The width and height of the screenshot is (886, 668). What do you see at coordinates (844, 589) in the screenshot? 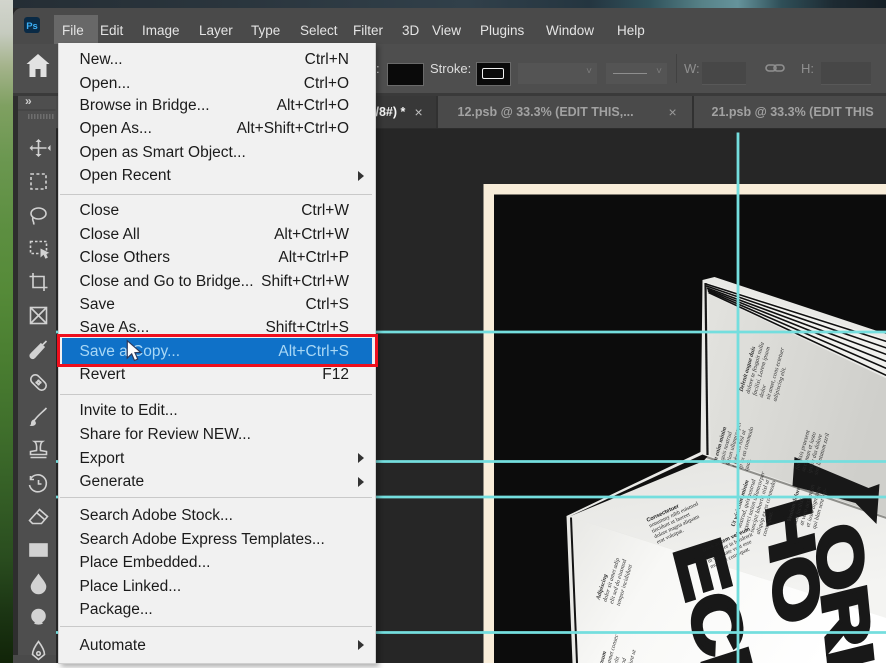
I see `svg-text: ORI` at bounding box center [844, 589].